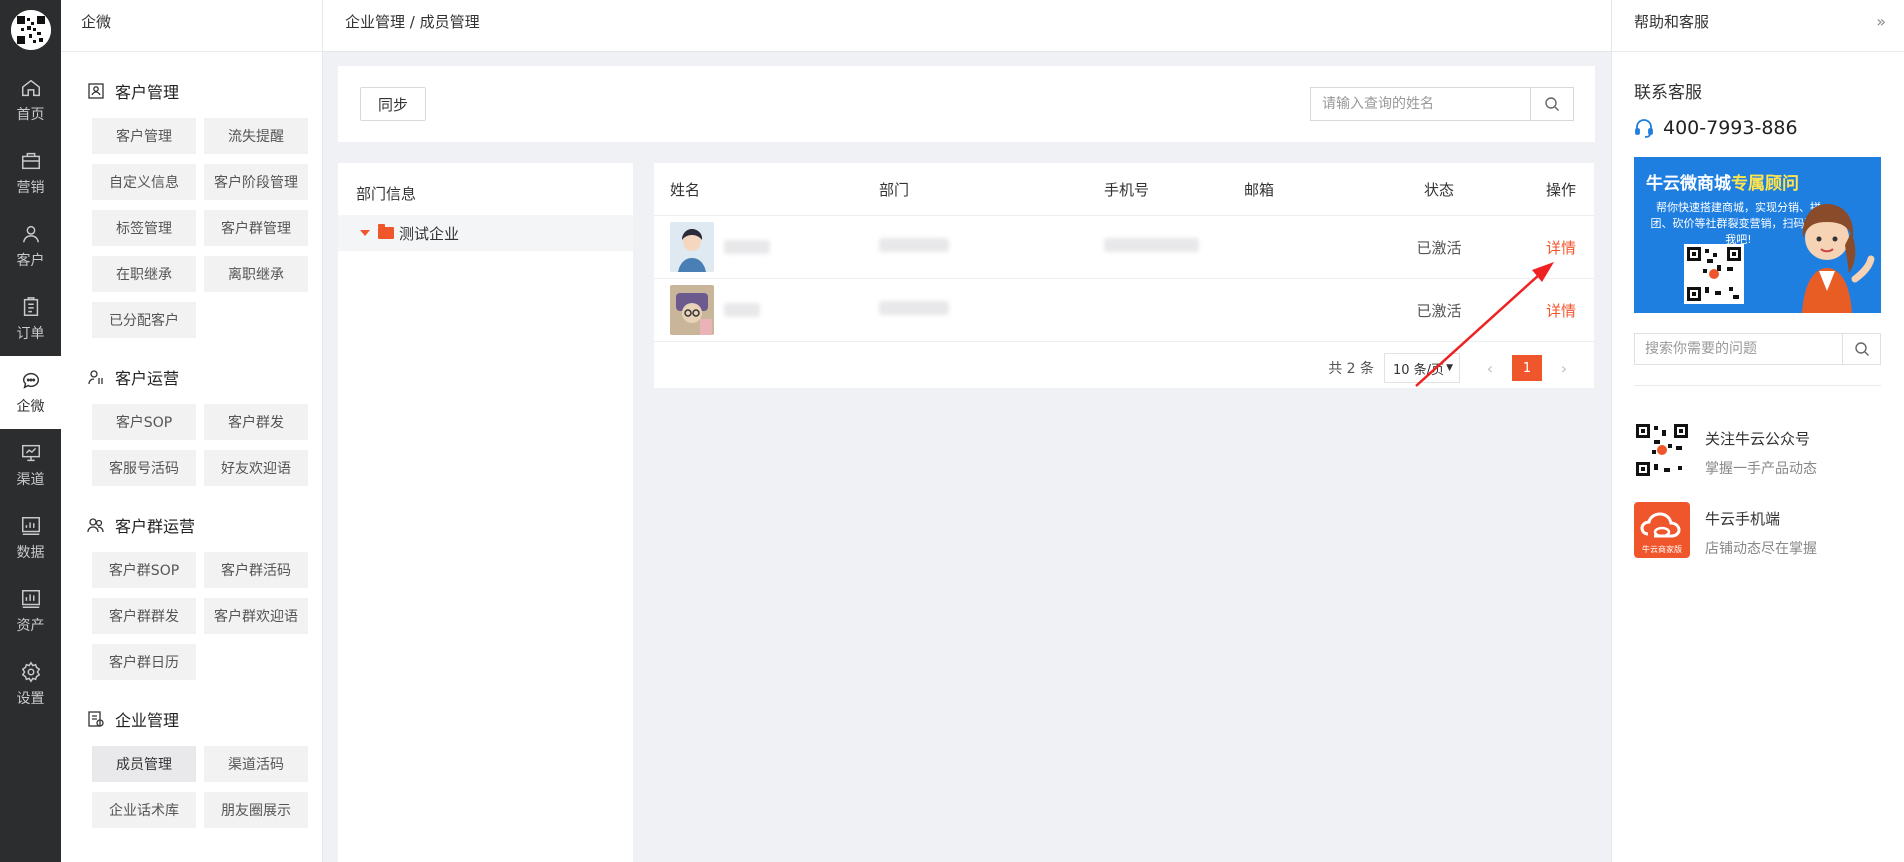  Describe the element at coordinates (30, 672) in the screenshot. I see `gear-icon` at that location.